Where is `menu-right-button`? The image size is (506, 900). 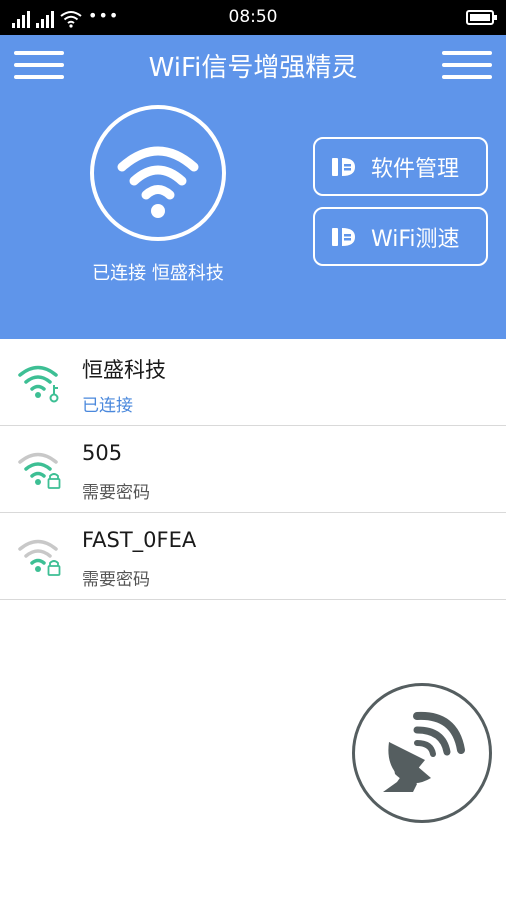
menu-right-button is located at coordinates (467, 65).